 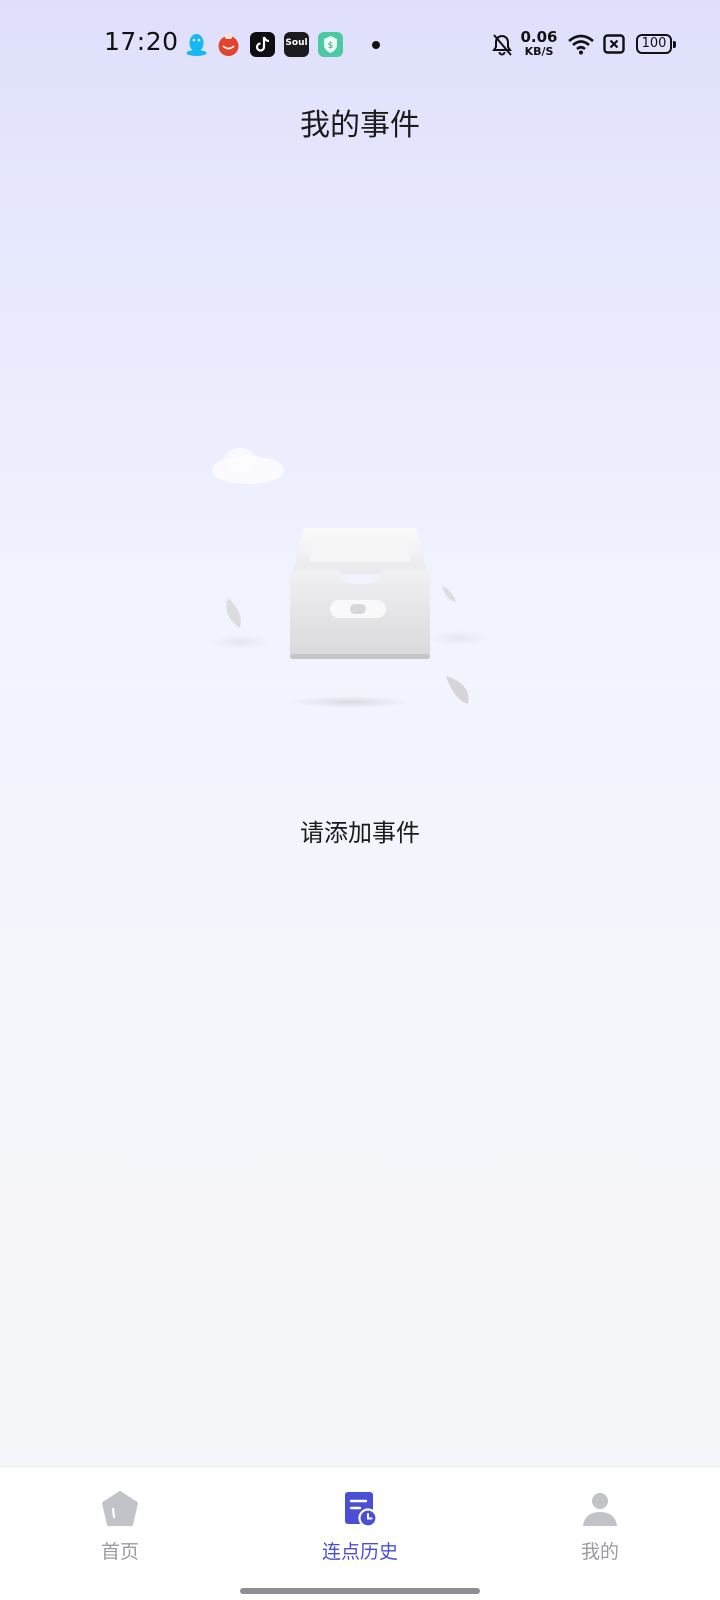 I want to click on home-indicator, so click(x=360, y=1591).